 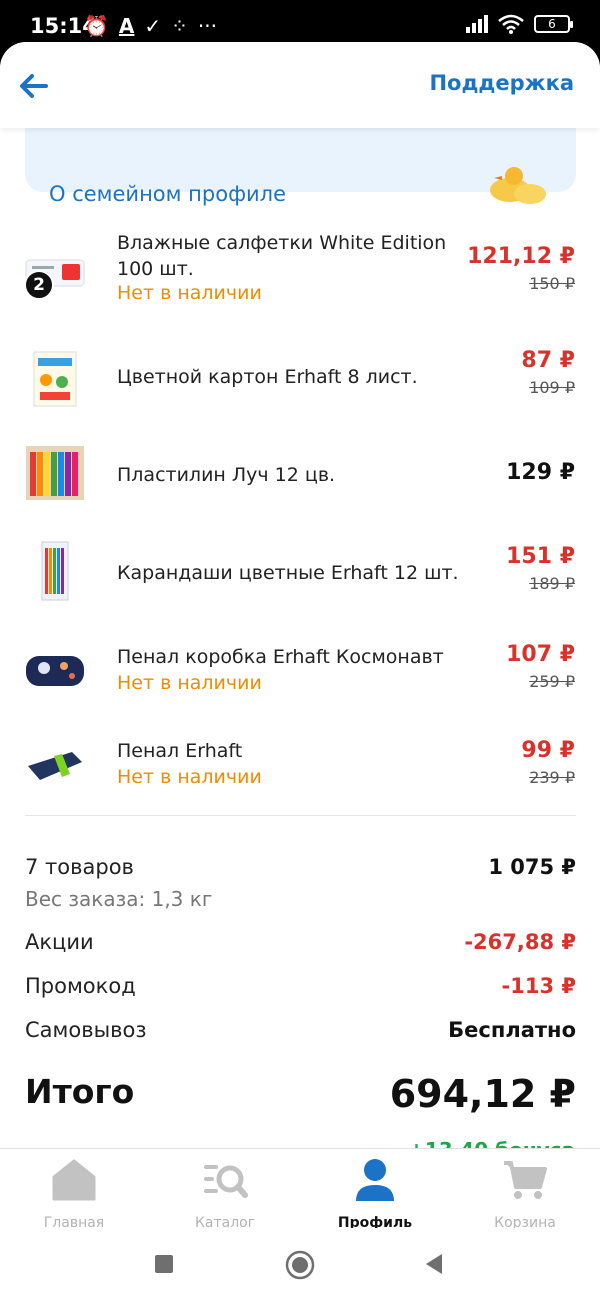 What do you see at coordinates (280, 657) in the screenshot?
I see `item-name: Пенал коробка Erhaft Космонавт` at bounding box center [280, 657].